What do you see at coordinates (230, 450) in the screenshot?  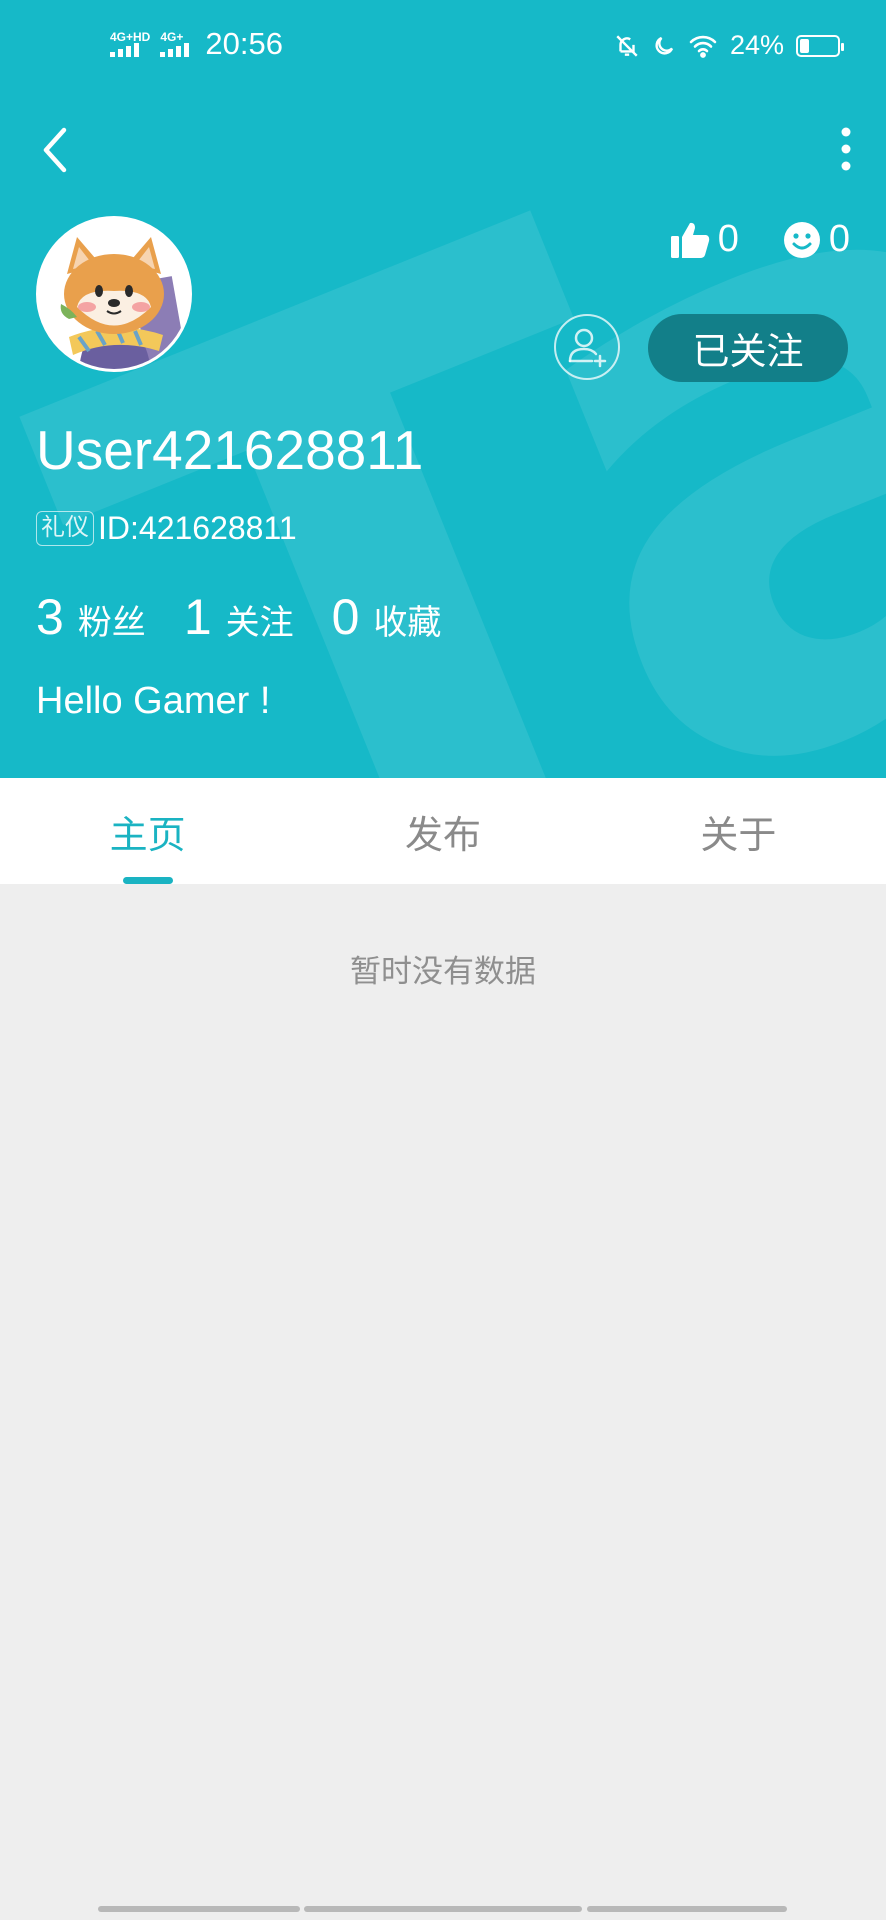 I see `username: User421628811` at bounding box center [230, 450].